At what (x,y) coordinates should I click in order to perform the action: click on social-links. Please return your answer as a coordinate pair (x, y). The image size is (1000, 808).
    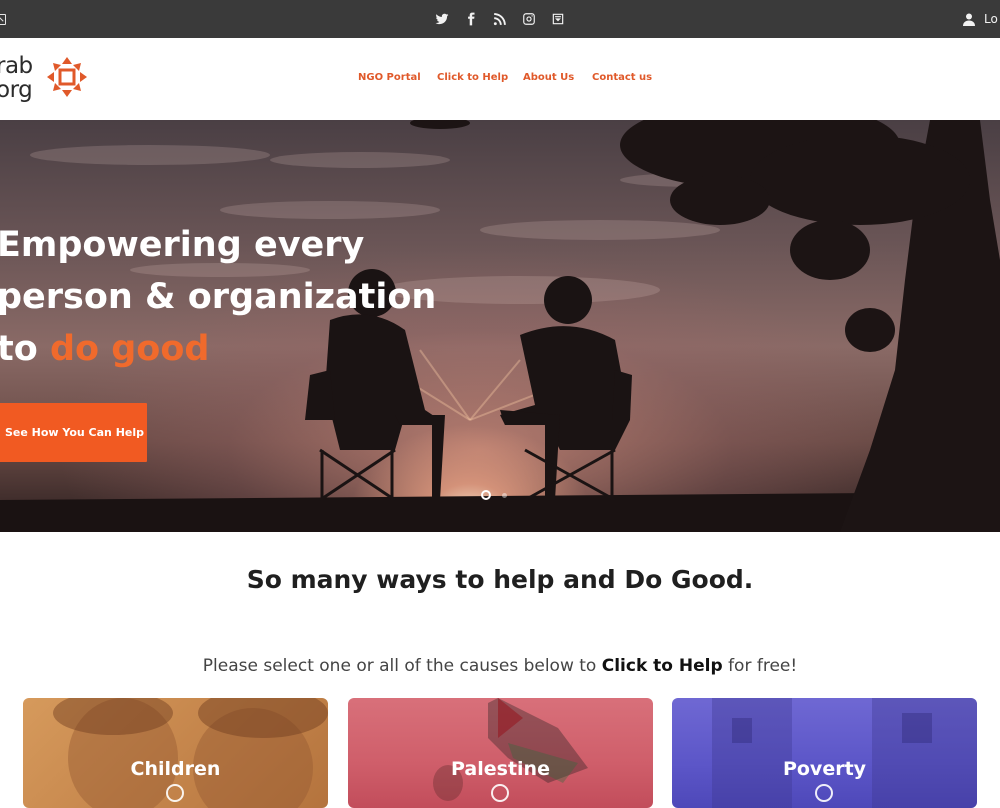
    Looking at the image, I should click on (500, 19).